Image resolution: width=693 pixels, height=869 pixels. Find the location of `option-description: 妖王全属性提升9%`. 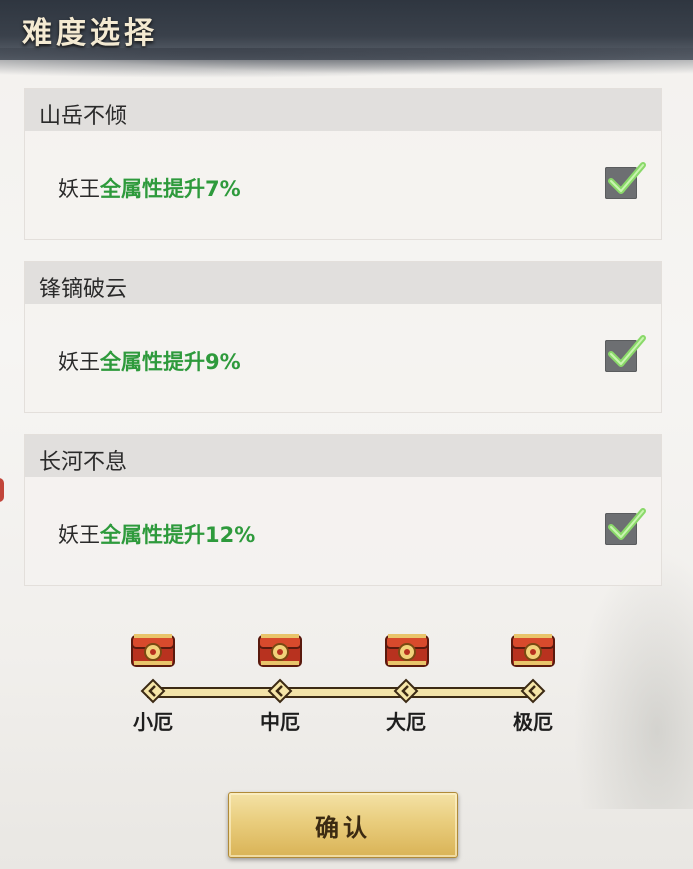

option-description: 妖王全属性提升9% is located at coordinates (149, 361).